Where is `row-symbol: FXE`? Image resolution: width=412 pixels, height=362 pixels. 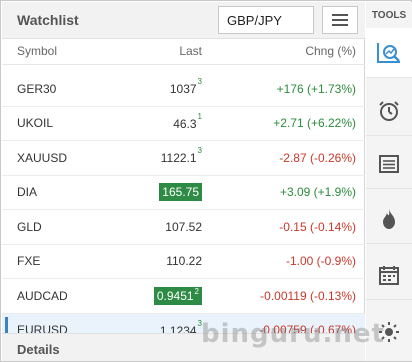
row-symbol: FXE is located at coordinates (29, 261).